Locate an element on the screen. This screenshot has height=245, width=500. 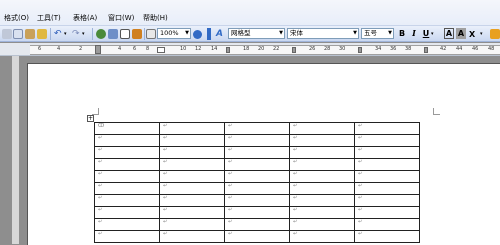
styles-formatting-icon: A is located at coordinates (219, 34).